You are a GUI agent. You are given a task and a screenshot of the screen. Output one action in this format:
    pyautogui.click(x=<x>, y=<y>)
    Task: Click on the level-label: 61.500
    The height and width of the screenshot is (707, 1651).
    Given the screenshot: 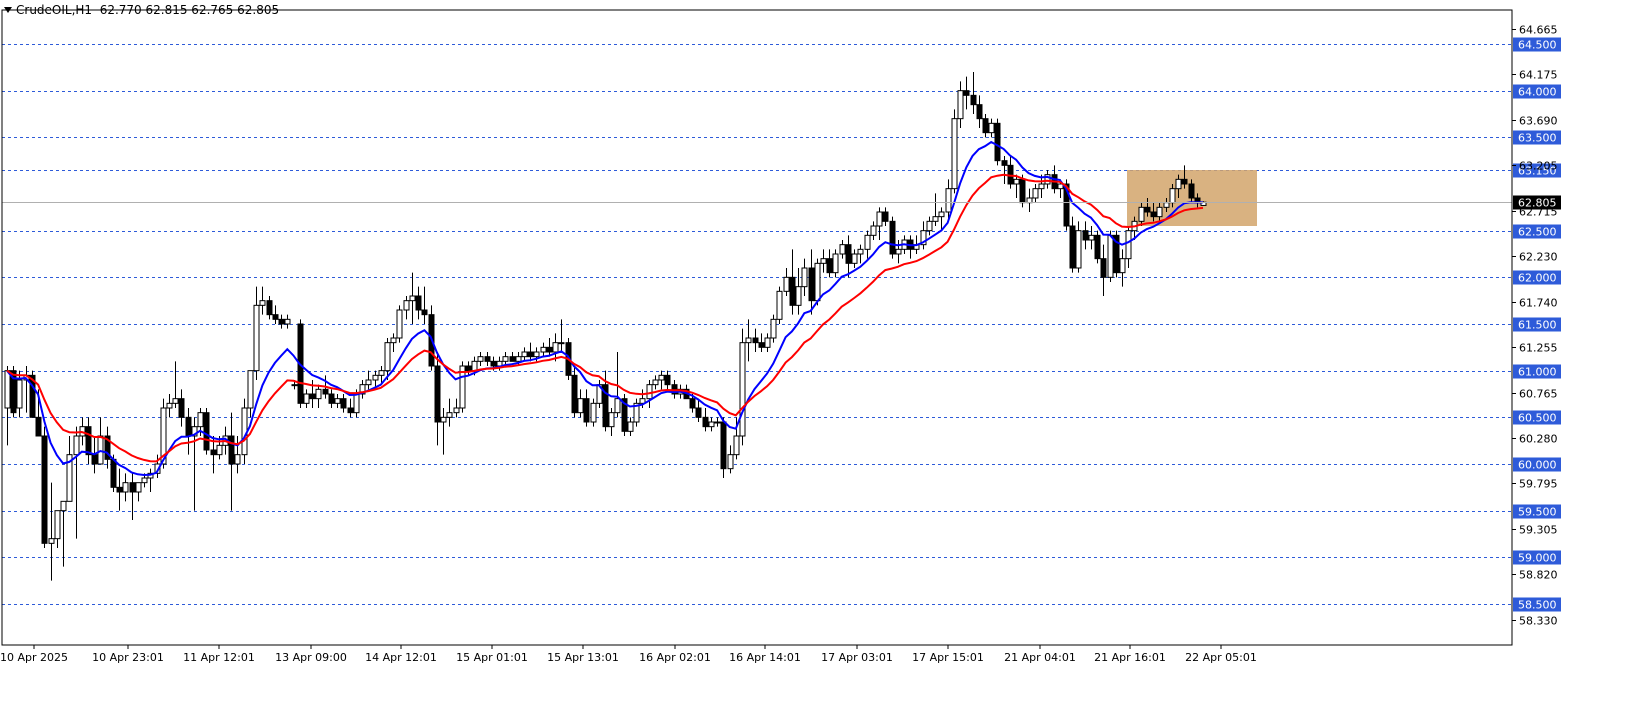 What is the action you would take?
    pyautogui.click(x=1537, y=325)
    